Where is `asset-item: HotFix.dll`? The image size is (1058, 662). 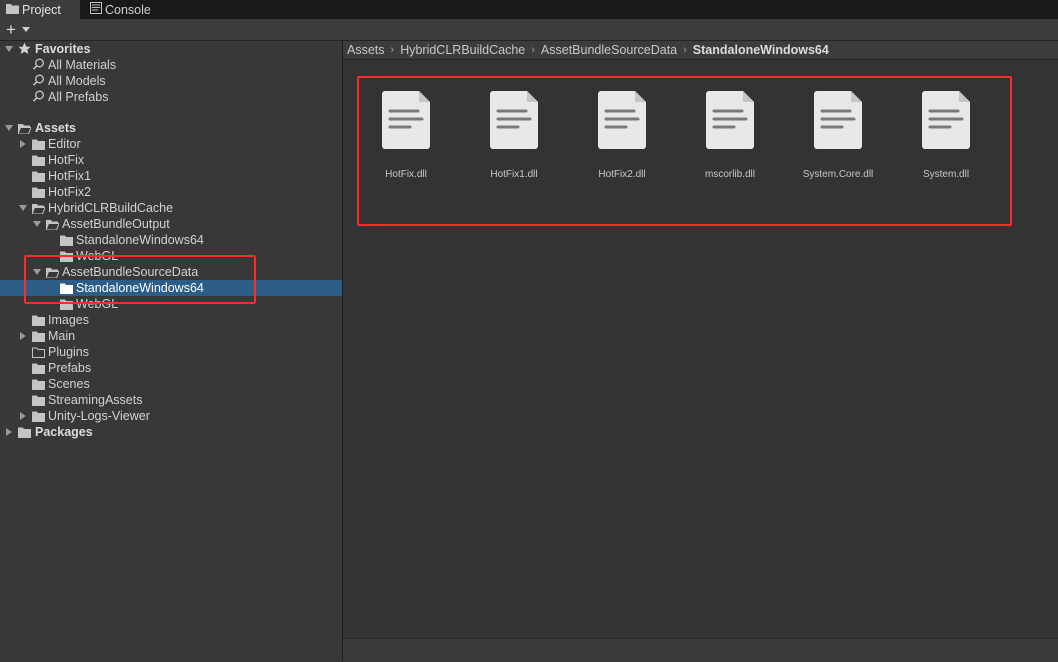
asset-item: HotFix.dll is located at coordinates (403, 141).